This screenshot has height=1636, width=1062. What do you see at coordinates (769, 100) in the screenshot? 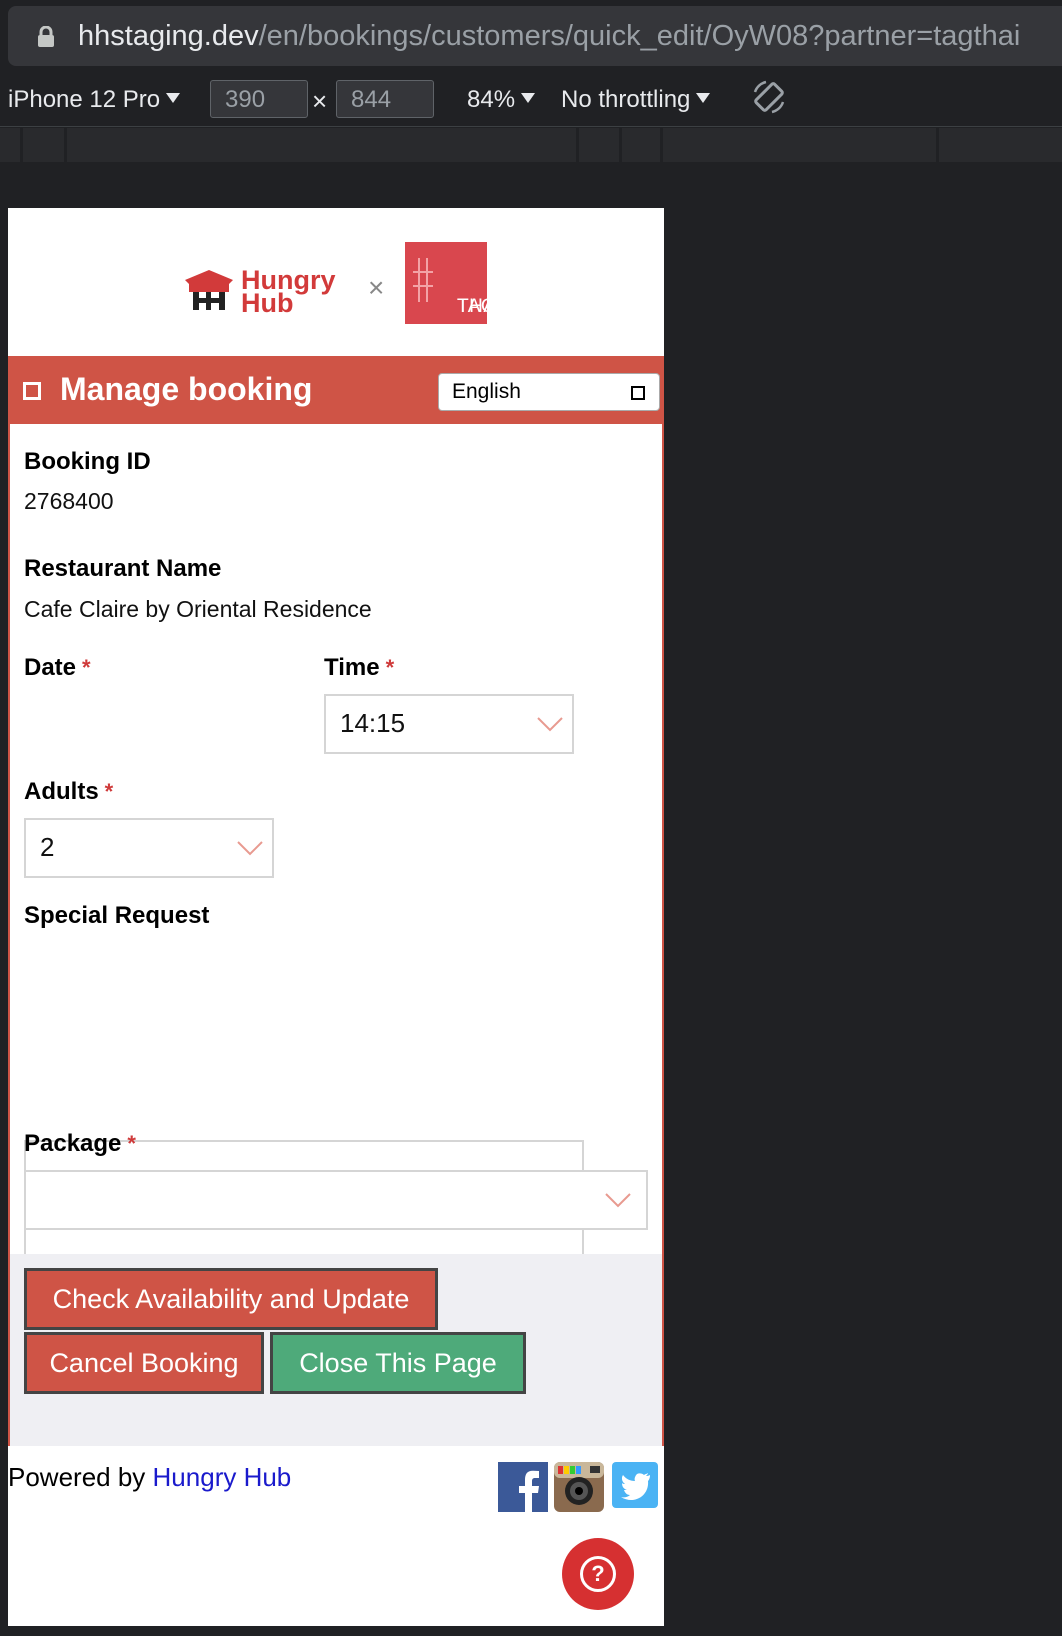
I see `rotate-icon` at bounding box center [769, 100].